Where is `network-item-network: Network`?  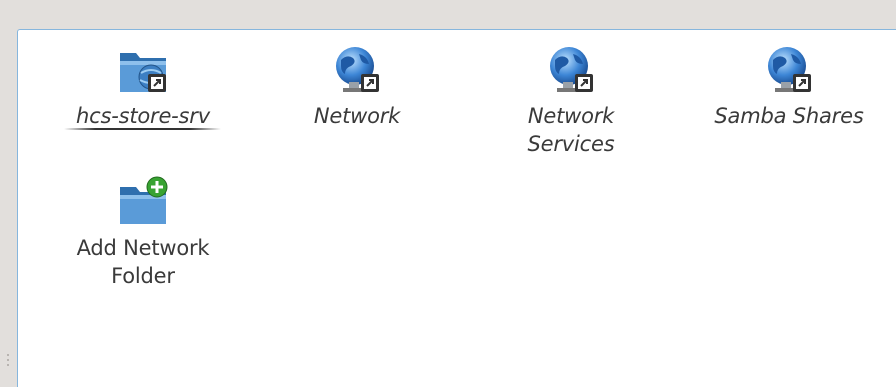
network-item-network: Network is located at coordinates (357, 89).